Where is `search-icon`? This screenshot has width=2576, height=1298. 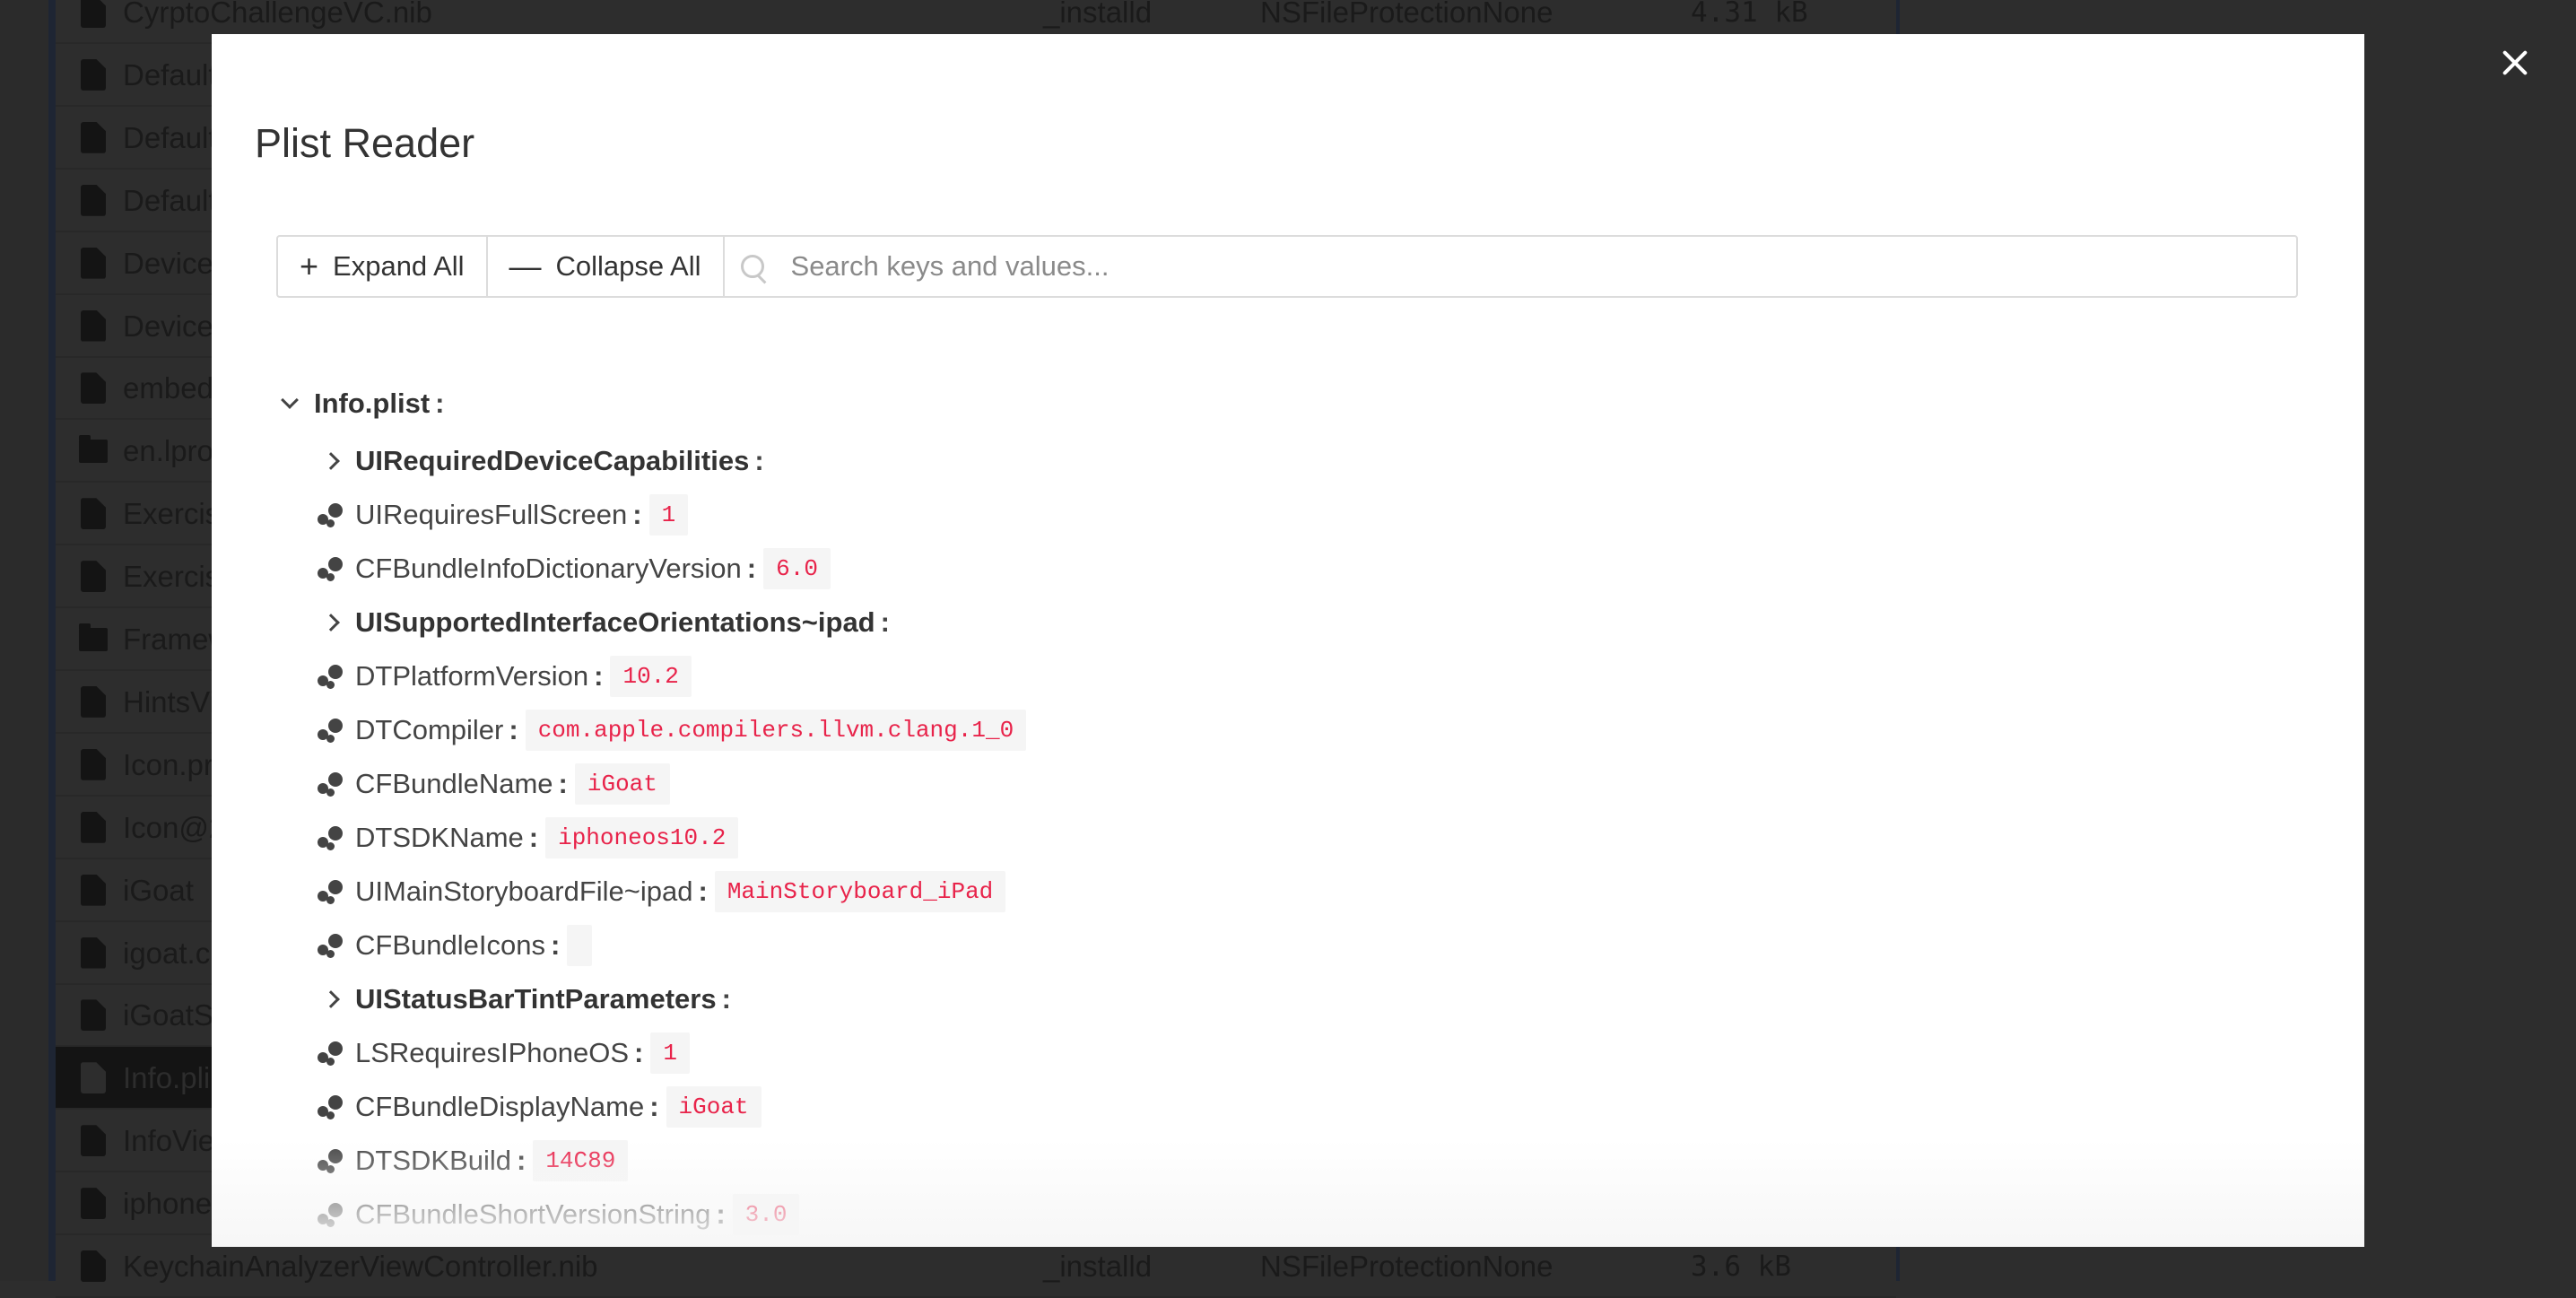
search-icon is located at coordinates (752, 266).